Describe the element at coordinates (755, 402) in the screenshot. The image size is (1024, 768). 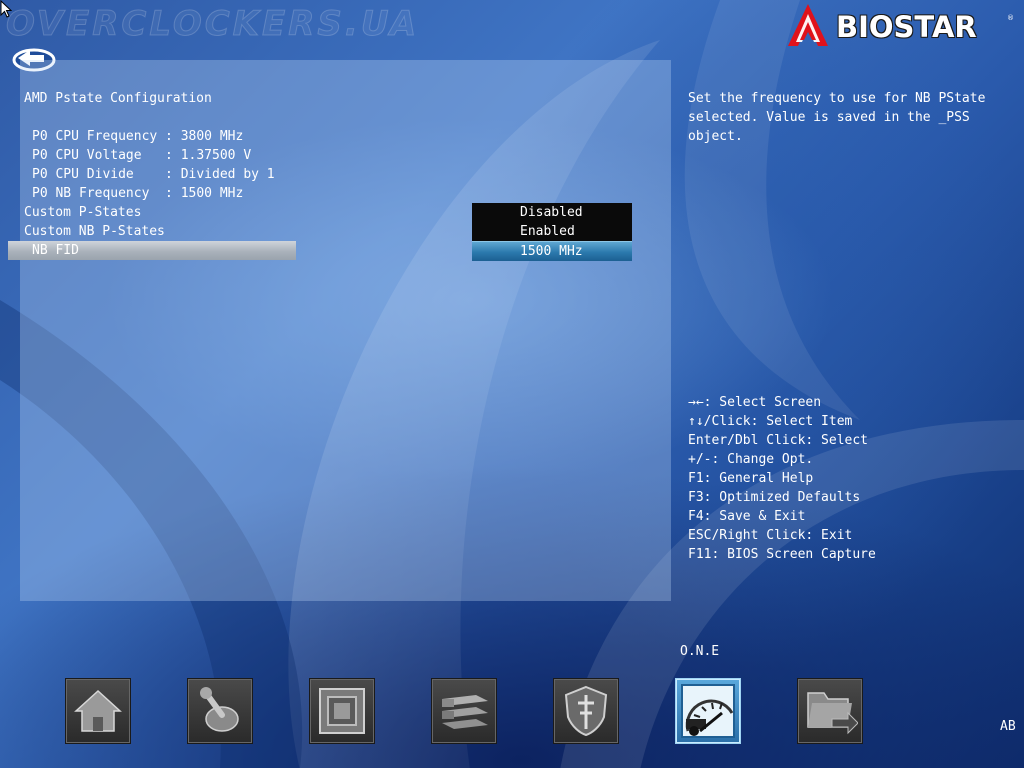
I see `key-select-screen: →←: Select Screen` at that location.